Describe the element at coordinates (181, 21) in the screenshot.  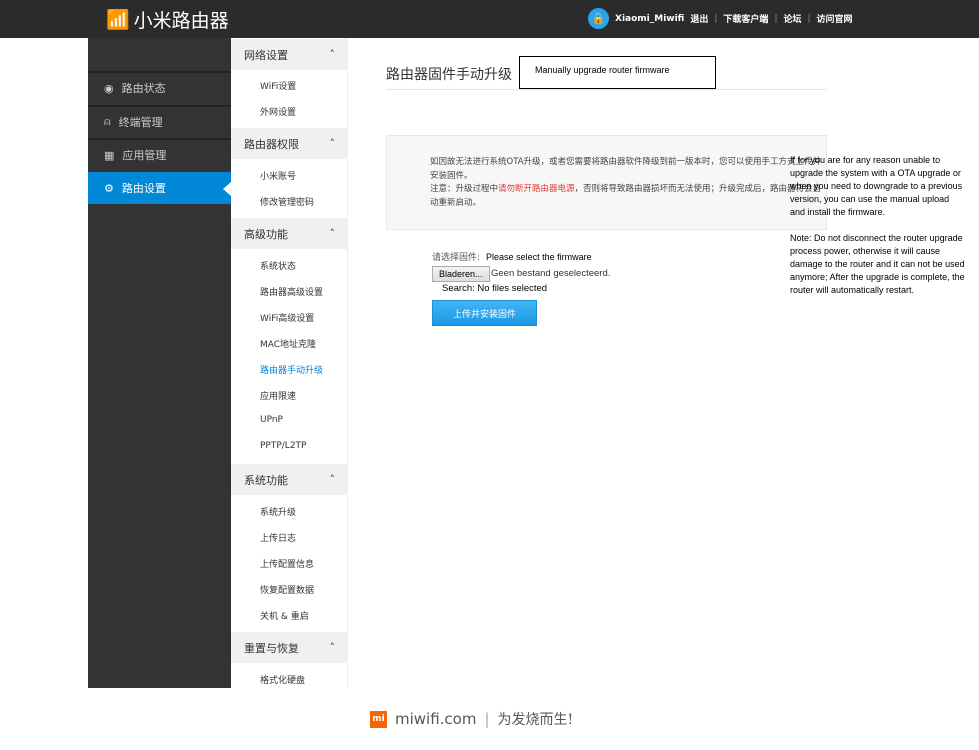
I see `brand-name: 小米路由器` at that location.